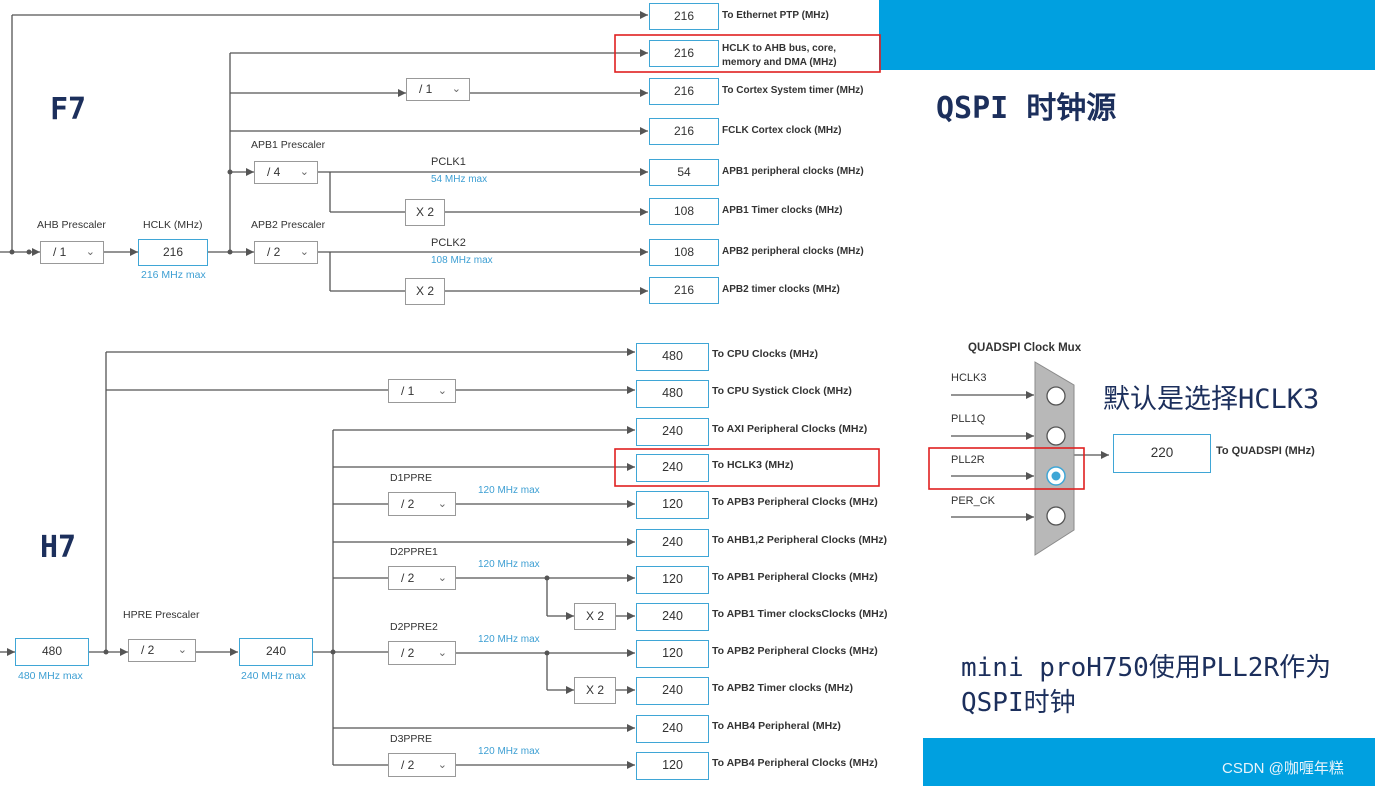 The image size is (1375, 791). I want to click on d2ppre1-label: D2PPRE1, so click(414, 552).